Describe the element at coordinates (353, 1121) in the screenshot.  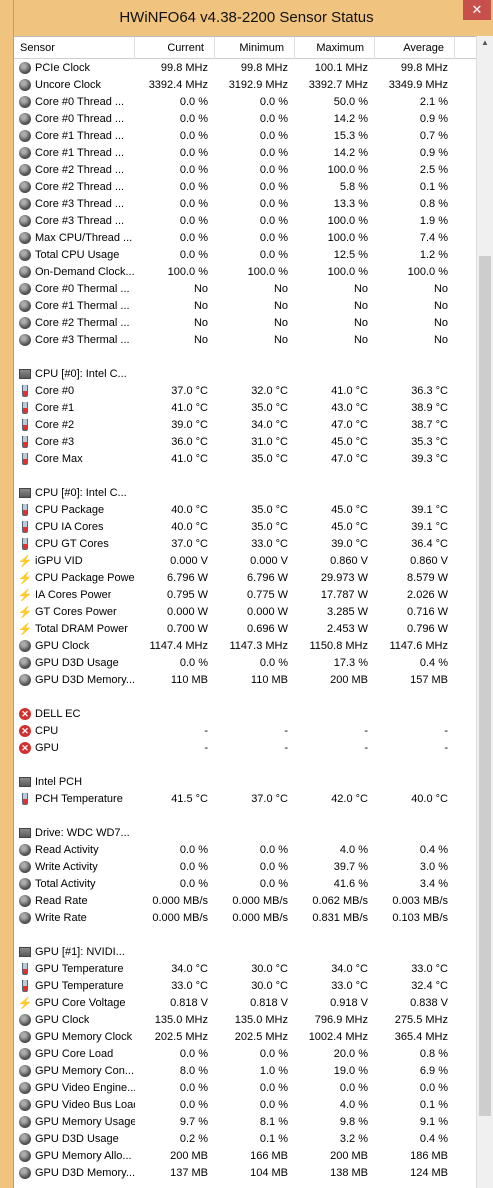
I see `maximum-value: 9.8 %` at that location.